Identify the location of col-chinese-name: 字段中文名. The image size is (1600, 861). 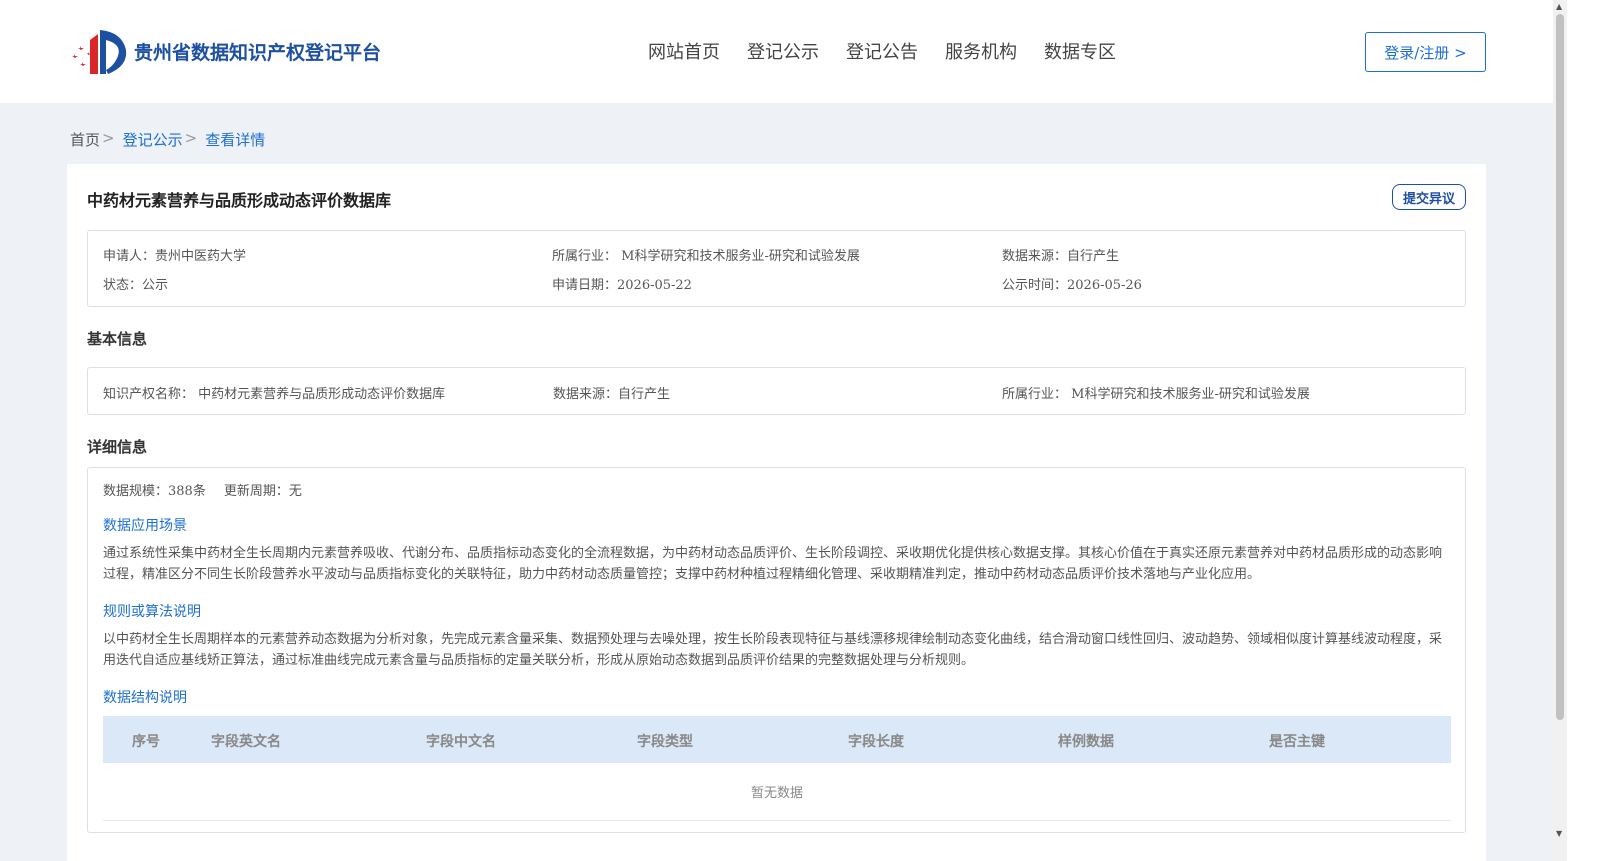
(461, 742).